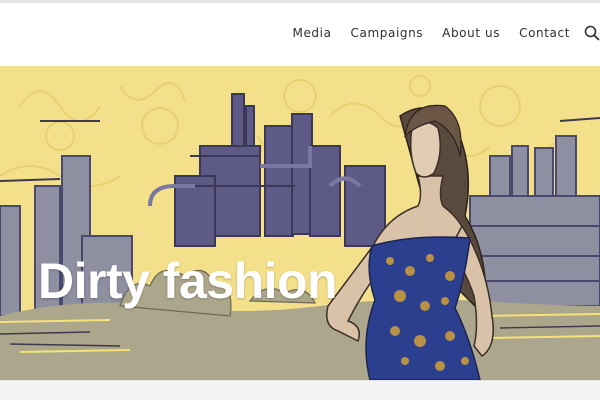 The height and width of the screenshot is (400, 600). What do you see at coordinates (387, 33) in the screenshot?
I see `nav-campaigns: Campaigns` at bounding box center [387, 33].